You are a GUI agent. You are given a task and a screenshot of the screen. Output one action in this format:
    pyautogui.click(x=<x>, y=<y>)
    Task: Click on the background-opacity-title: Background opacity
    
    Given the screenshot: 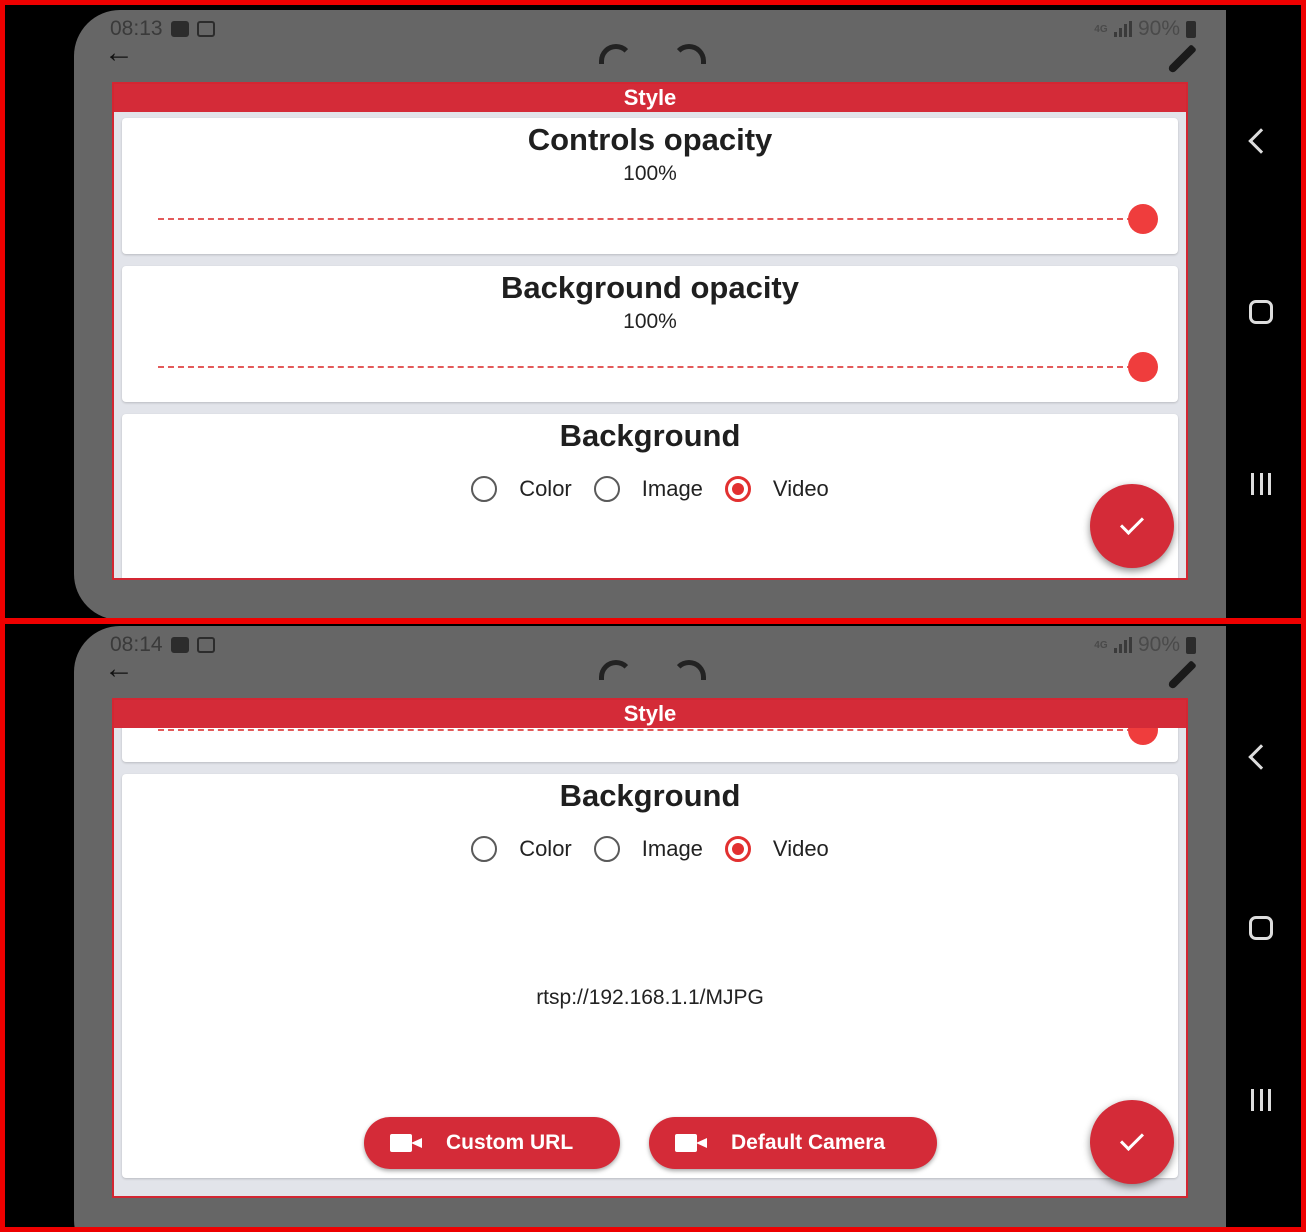 What is the action you would take?
    pyautogui.click(x=650, y=287)
    